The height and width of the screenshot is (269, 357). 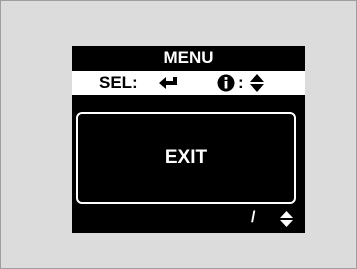 What do you see at coordinates (188, 57) in the screenshot?
I see `menu-title: MENU` at bounding box center [188, 57].